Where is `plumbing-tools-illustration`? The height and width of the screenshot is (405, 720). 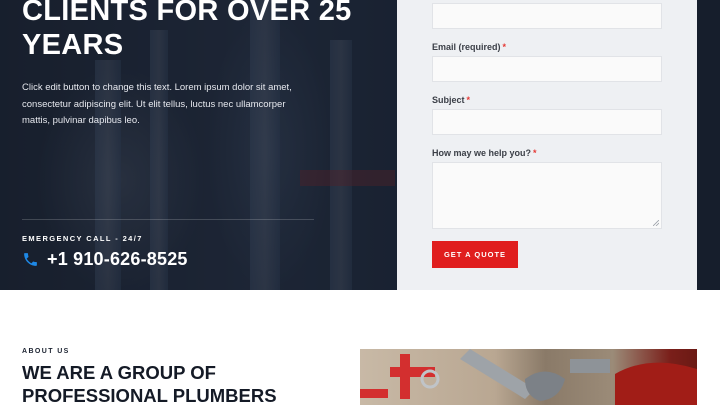
plumbing-tools-illustration is located at coordinates (528, 377).